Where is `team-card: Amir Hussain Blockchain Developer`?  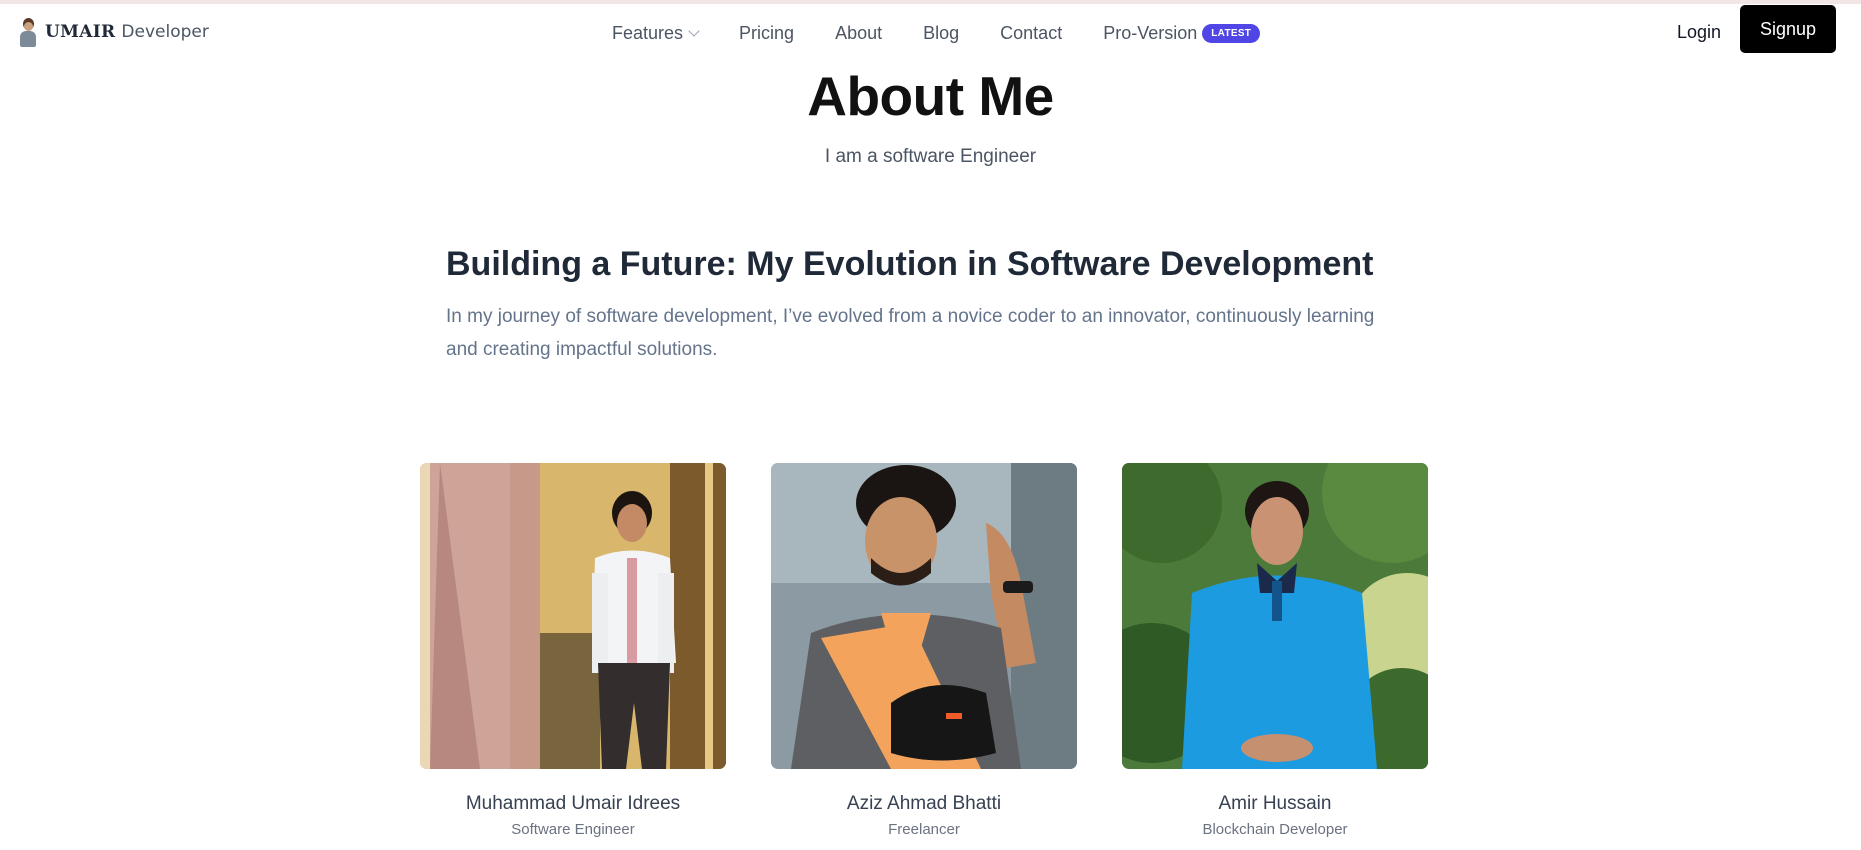 team-card: Amir Hussain Blockchain Developer is located at coordinates (1275, 650).